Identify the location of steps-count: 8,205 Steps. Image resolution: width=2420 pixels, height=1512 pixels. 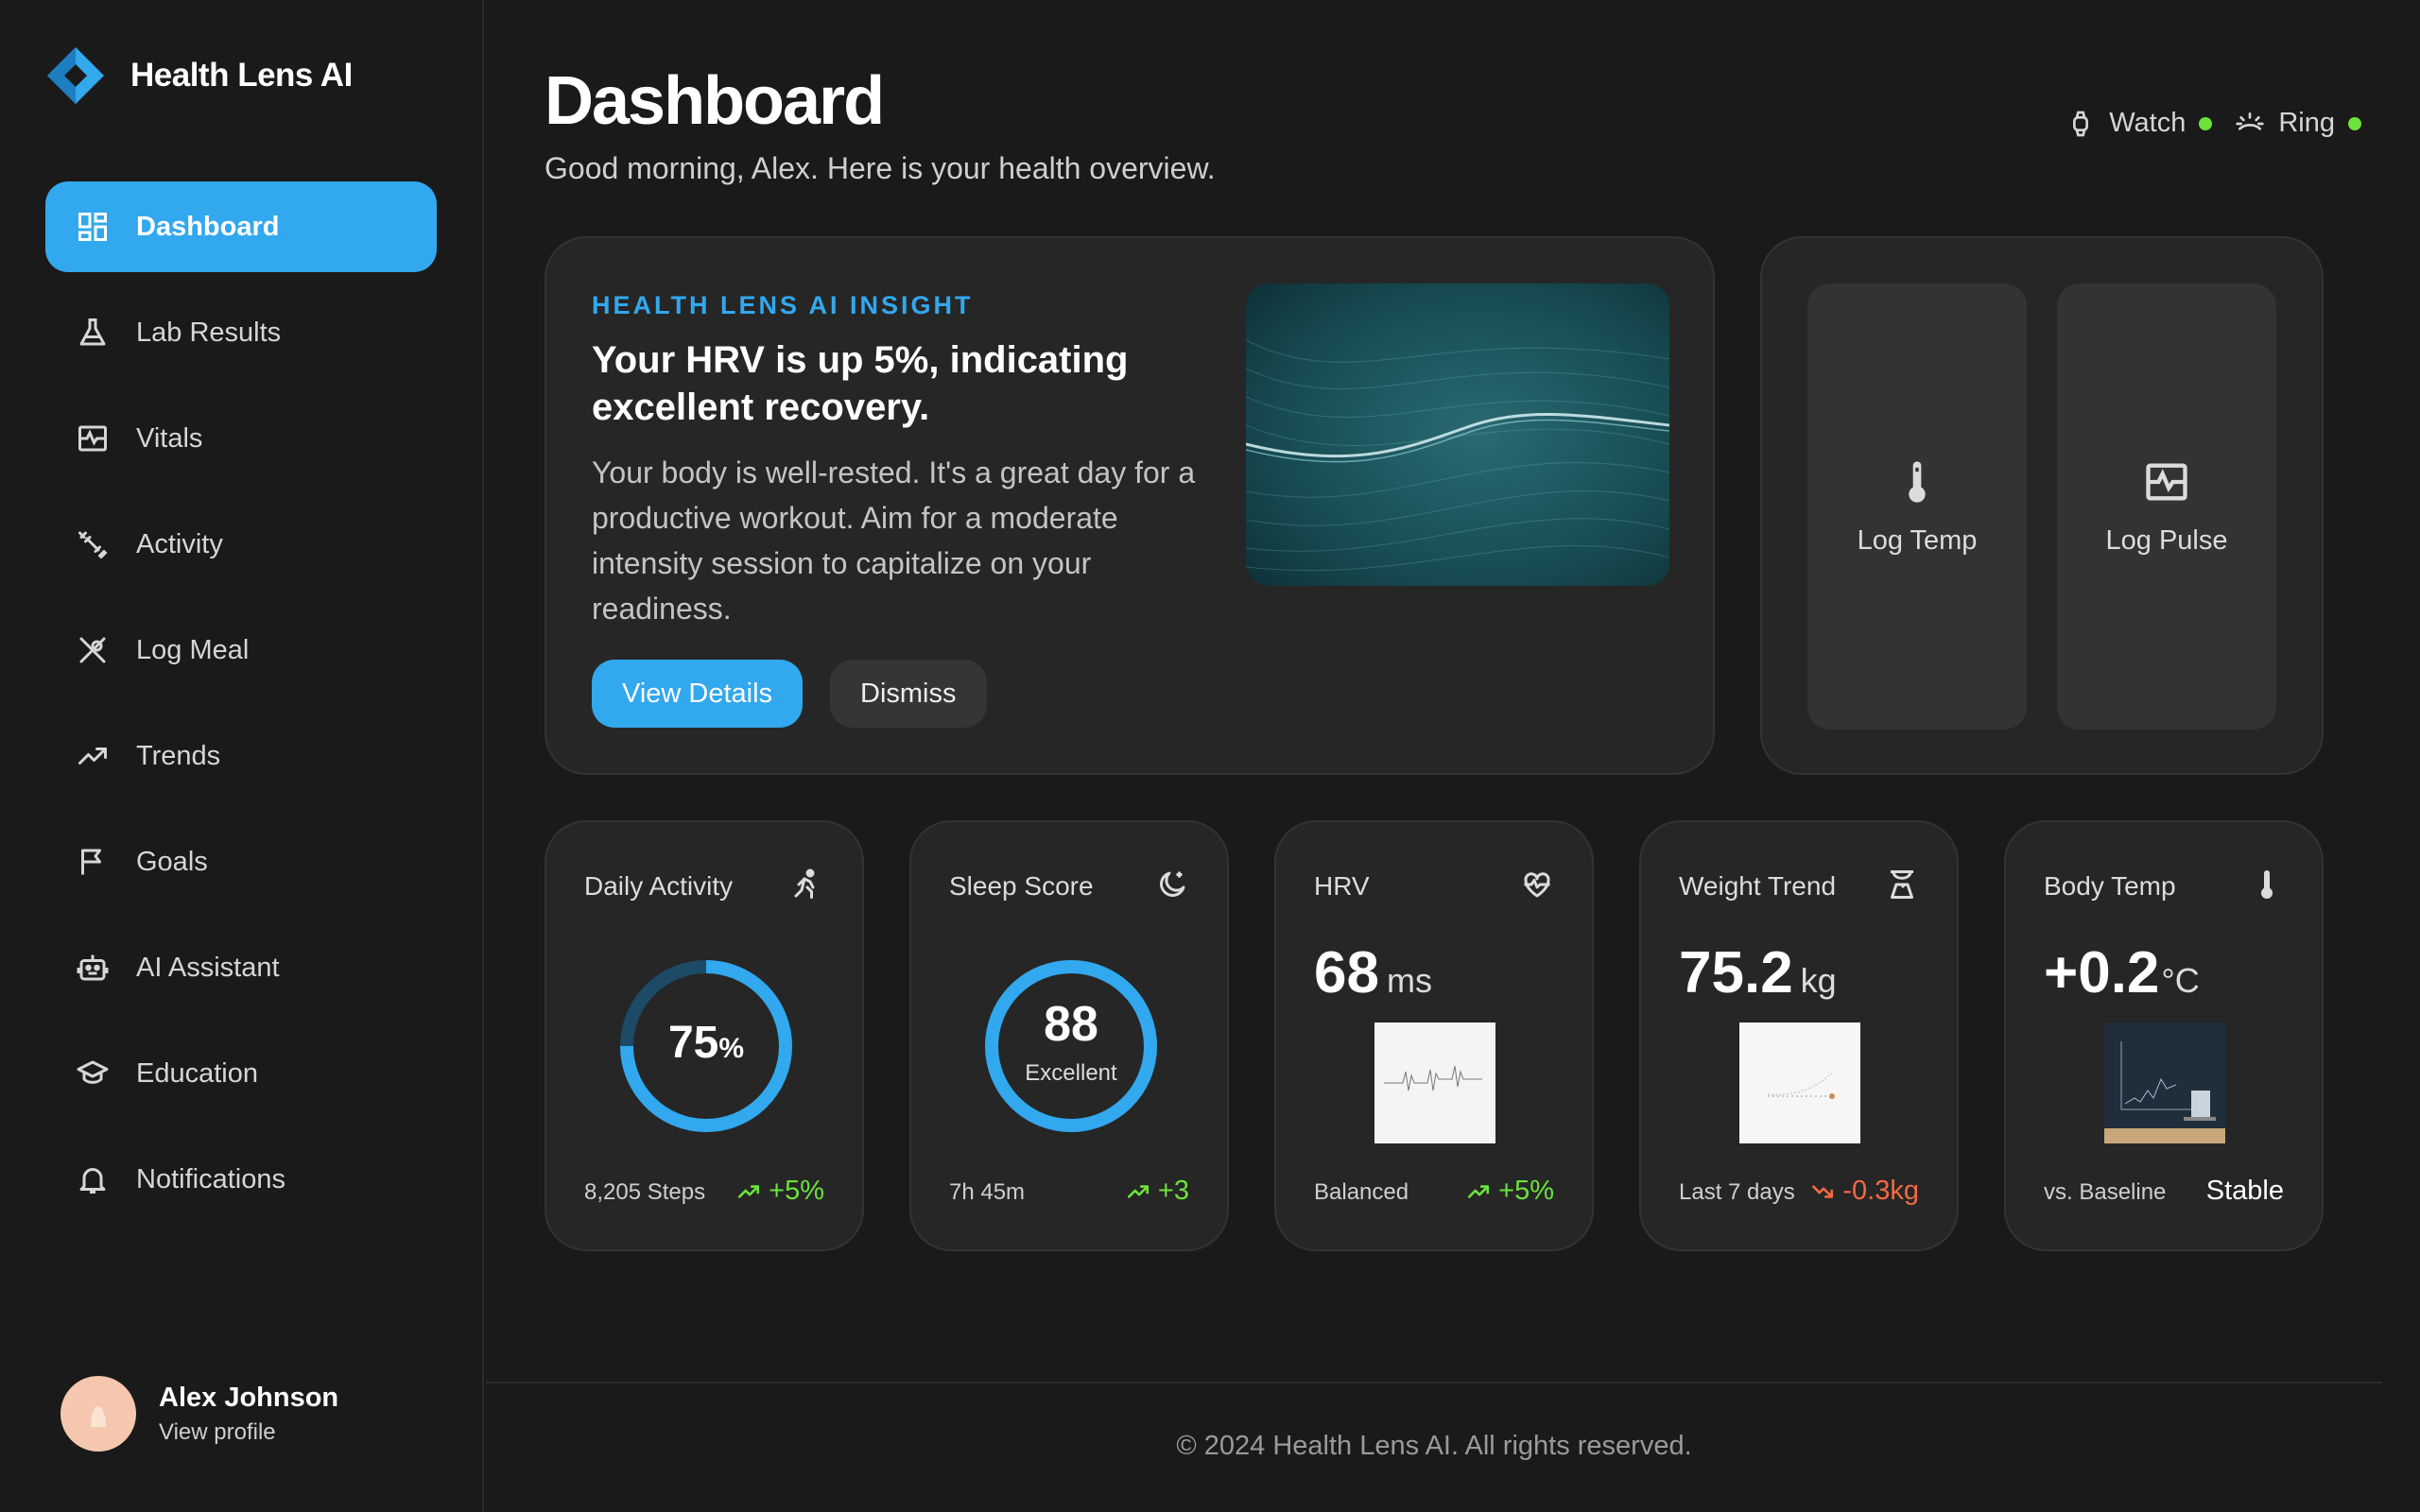
(645, 1192).